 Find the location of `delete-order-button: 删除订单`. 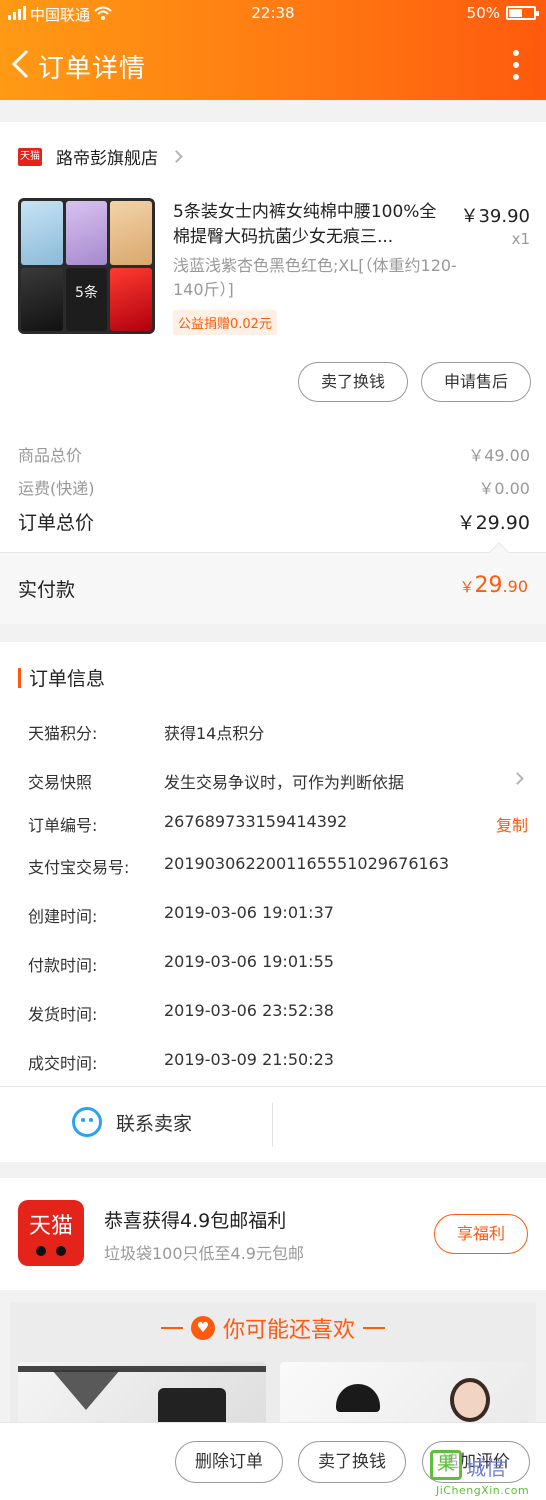

delete-order-button: 删除订单 is located at coordinates (229, 1462).